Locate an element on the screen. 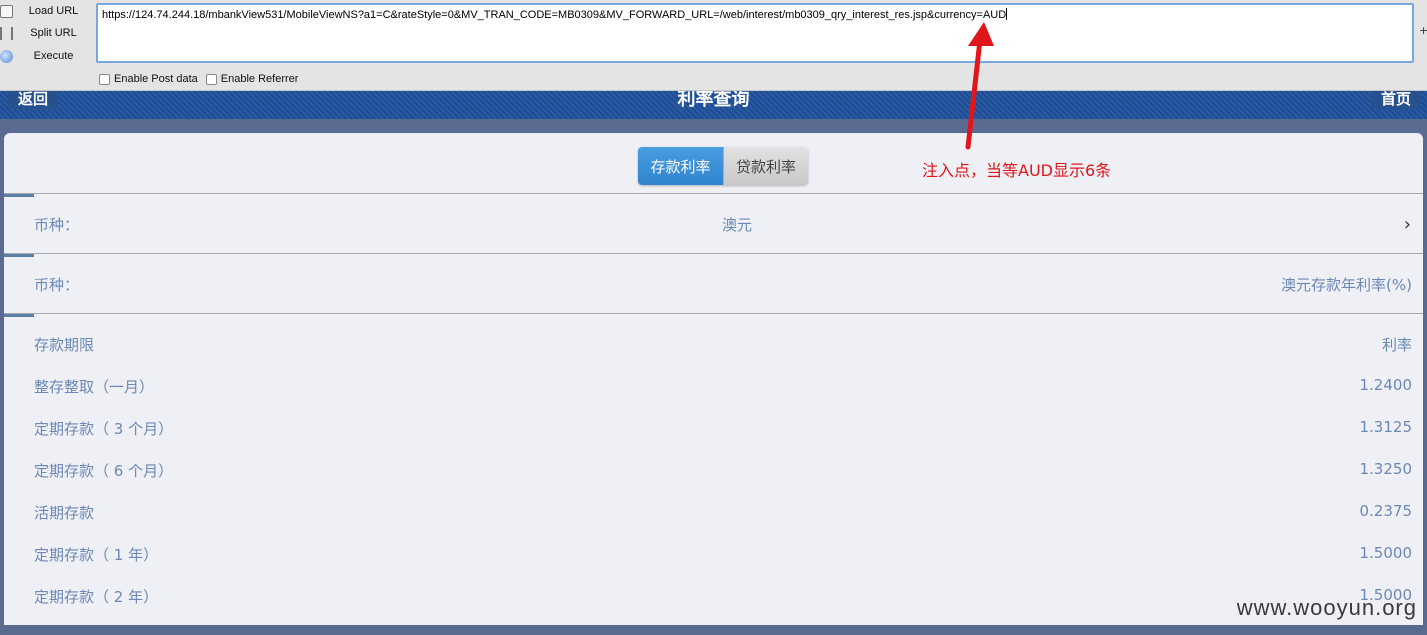 The width and height of the screenshot is (1427, 635). rate-cell: 1.3125 is located at coordinates (1386, 427).